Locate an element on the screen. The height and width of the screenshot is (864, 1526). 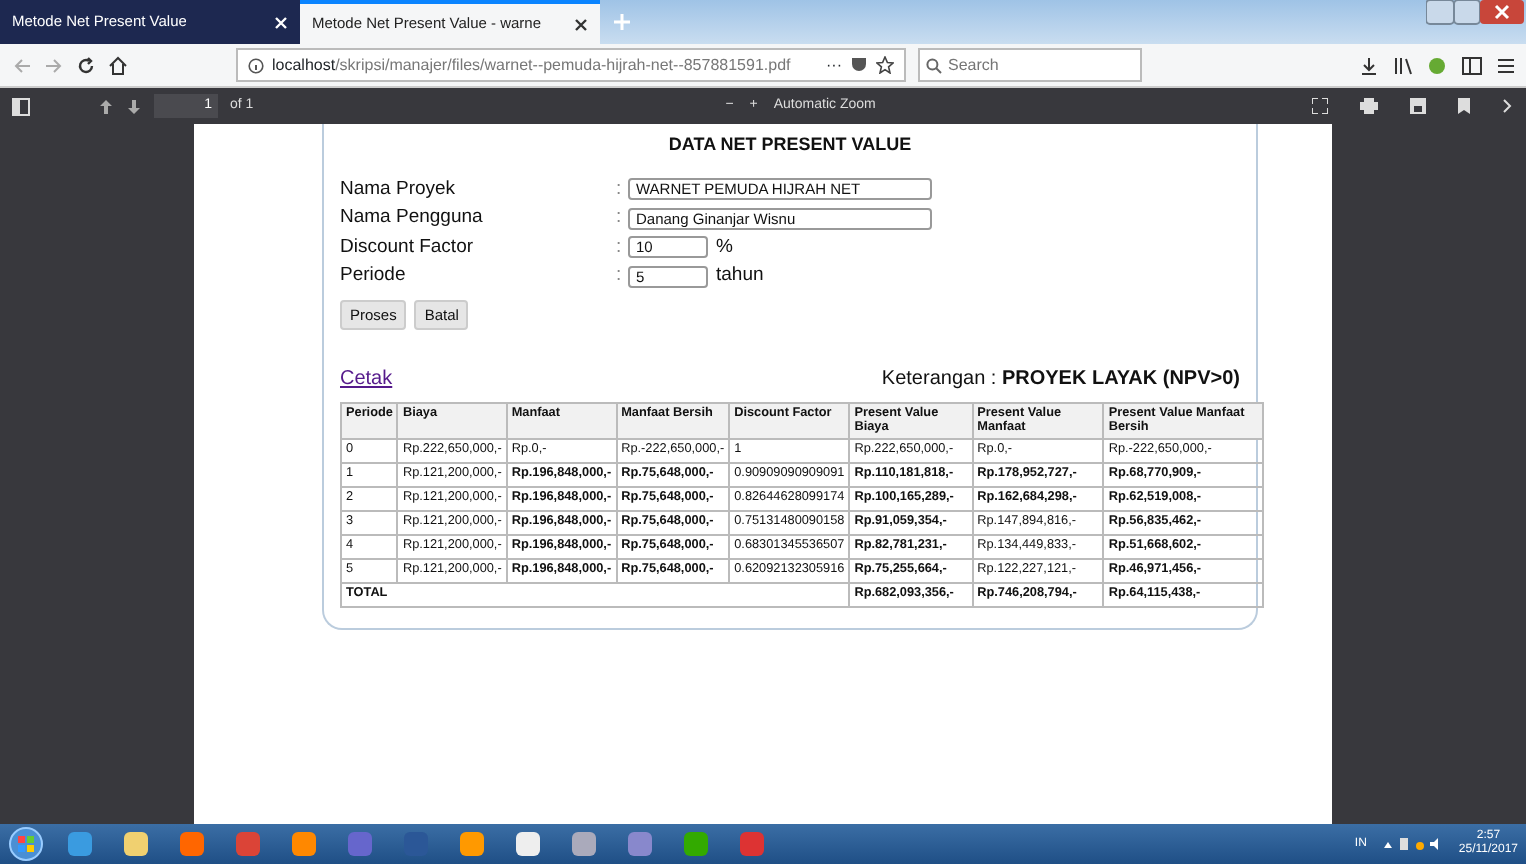
download-icon is located at coordinates (1369, 65).